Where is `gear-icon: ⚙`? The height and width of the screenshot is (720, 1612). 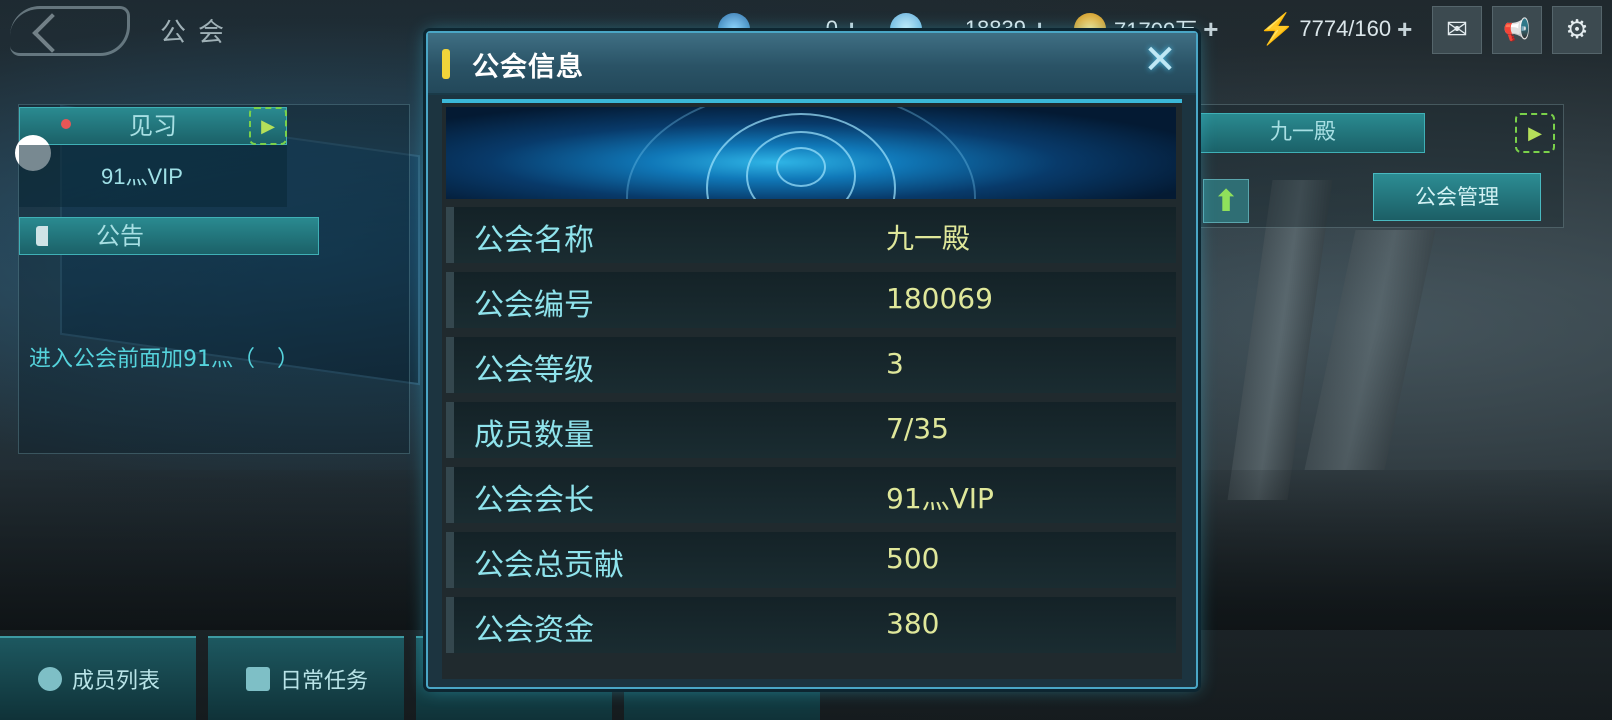 gear-icon: ⚙ is located at coordinates (1577, 30).